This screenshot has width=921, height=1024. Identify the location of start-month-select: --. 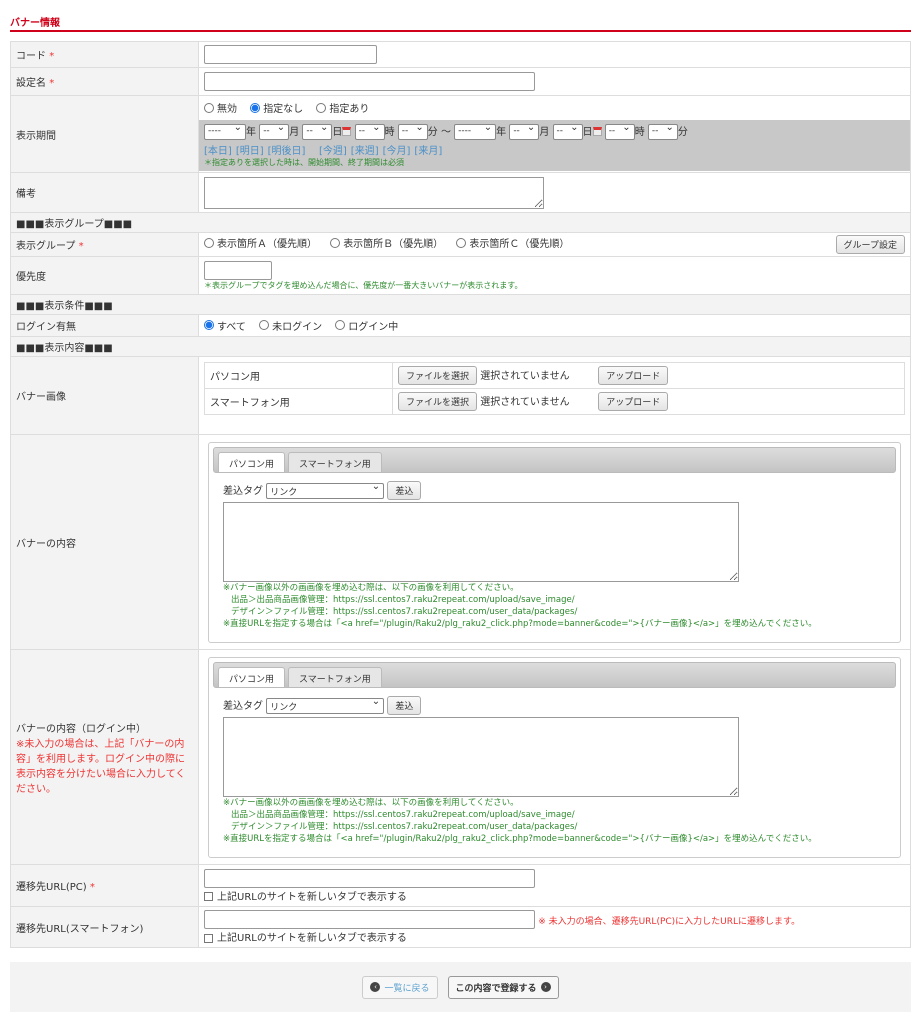
(274, 131).